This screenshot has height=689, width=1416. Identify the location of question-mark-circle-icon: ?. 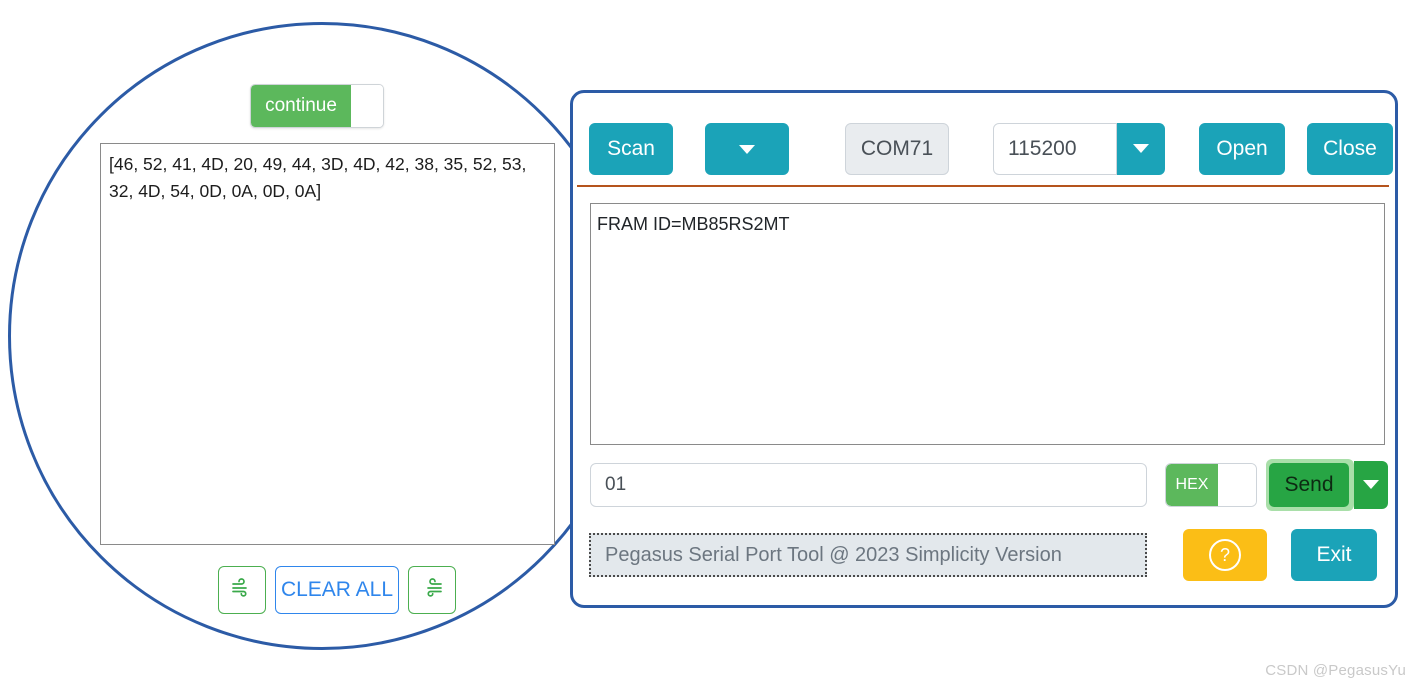
(1225, 555).